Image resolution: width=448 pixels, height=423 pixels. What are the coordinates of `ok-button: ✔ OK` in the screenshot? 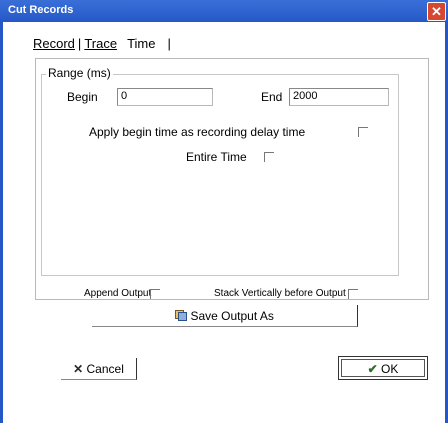 It's located at (383, 368).